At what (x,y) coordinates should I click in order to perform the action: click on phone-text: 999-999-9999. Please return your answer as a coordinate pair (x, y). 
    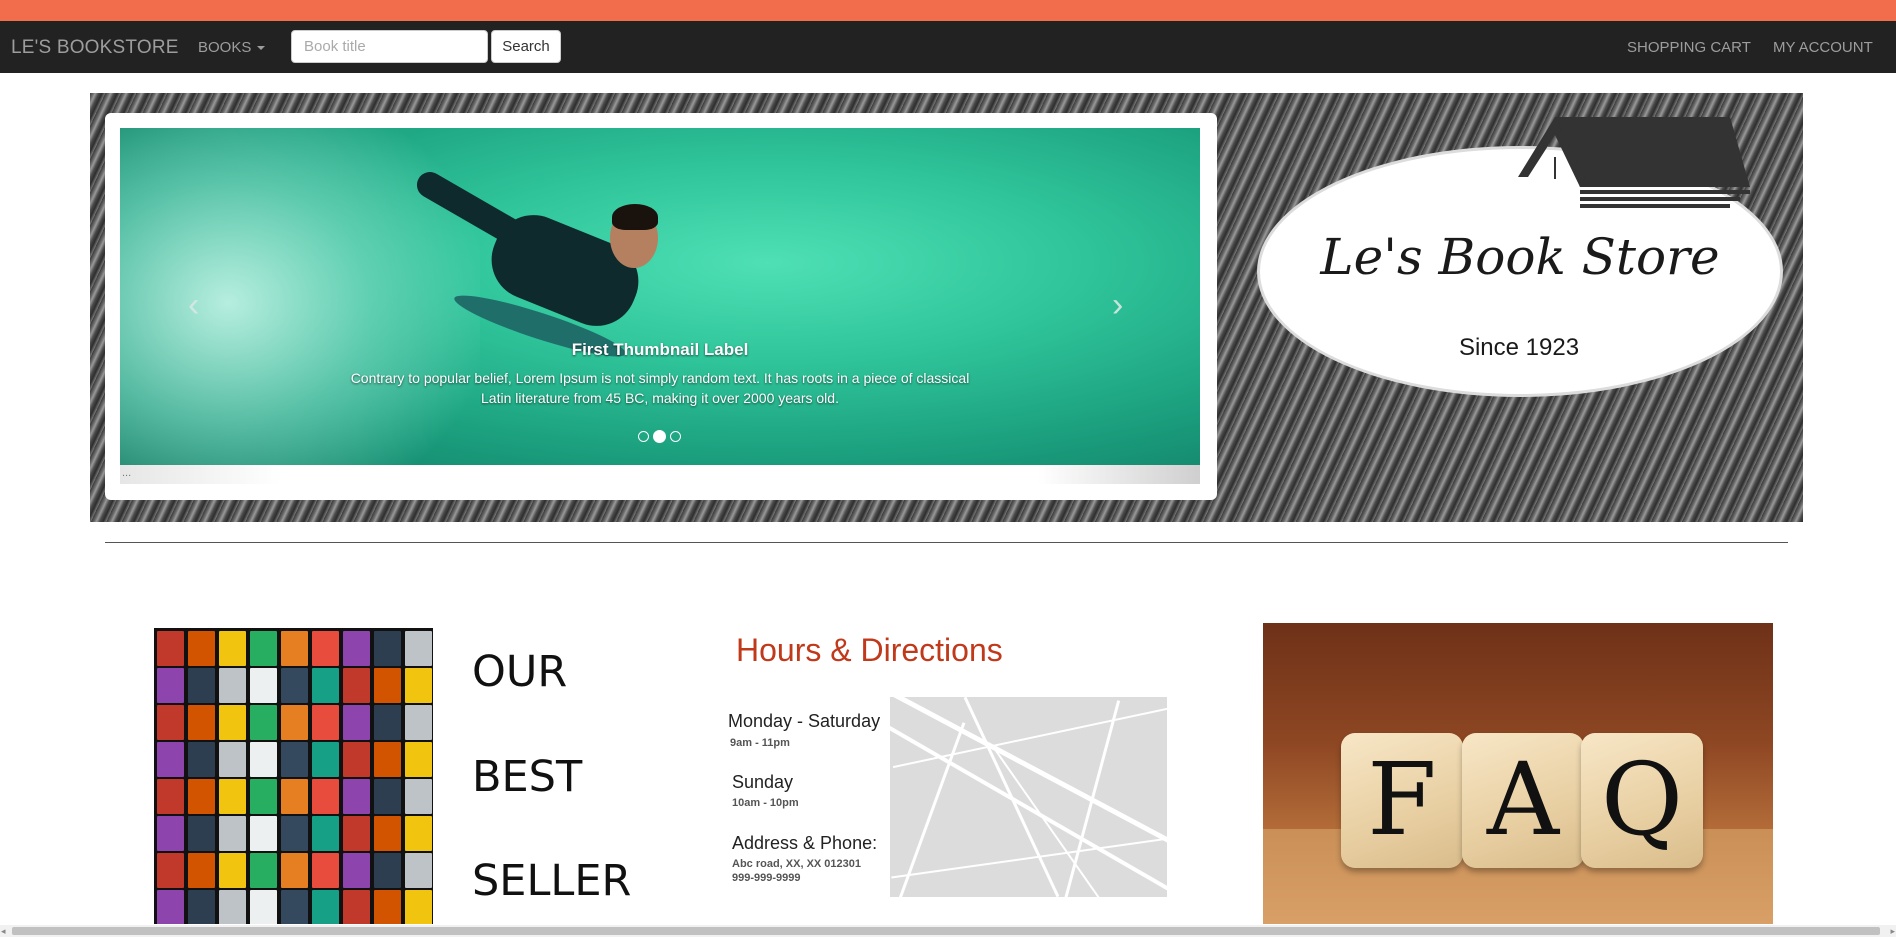
    Looking at the image, I should click on (766, 878).